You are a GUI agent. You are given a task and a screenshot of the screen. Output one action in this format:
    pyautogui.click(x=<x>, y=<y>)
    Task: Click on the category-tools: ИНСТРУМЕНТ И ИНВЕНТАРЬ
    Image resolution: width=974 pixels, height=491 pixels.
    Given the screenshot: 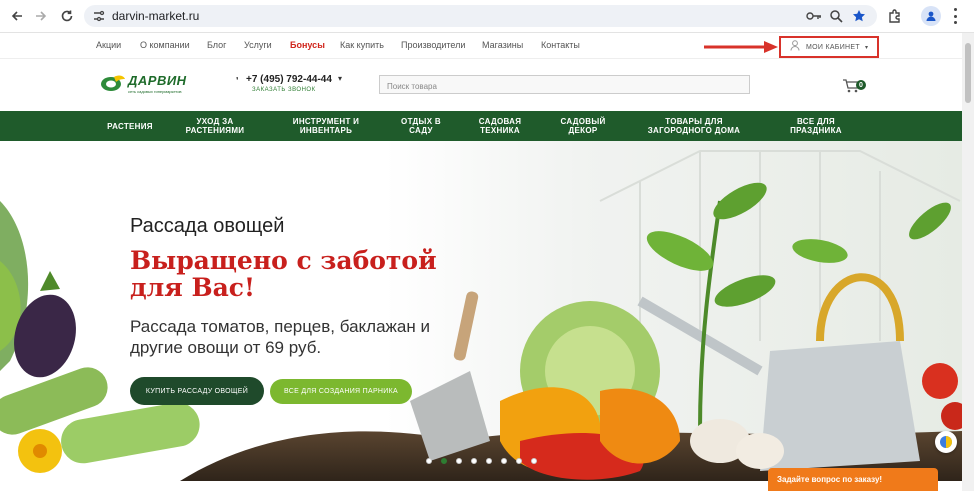 What is the action you would take?
    pyautogui.click(x=326, y=126)
    